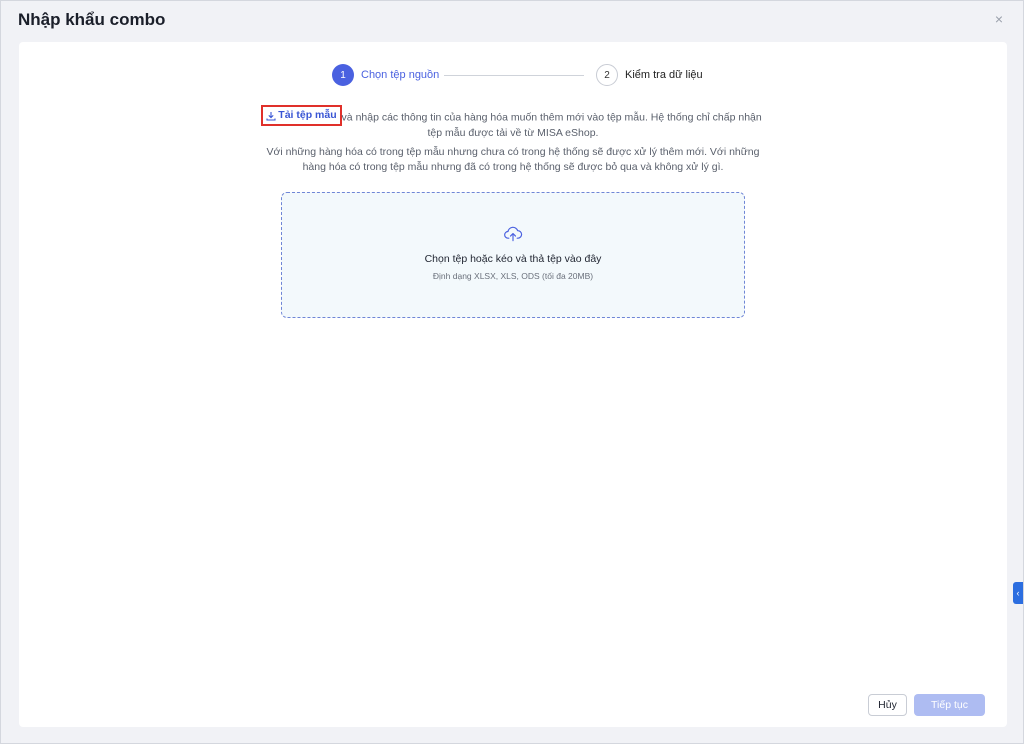  I want to click on dropzone-title: Chọn tệp hoặc kéo và thả tệp vào đây, so click(513, 259).